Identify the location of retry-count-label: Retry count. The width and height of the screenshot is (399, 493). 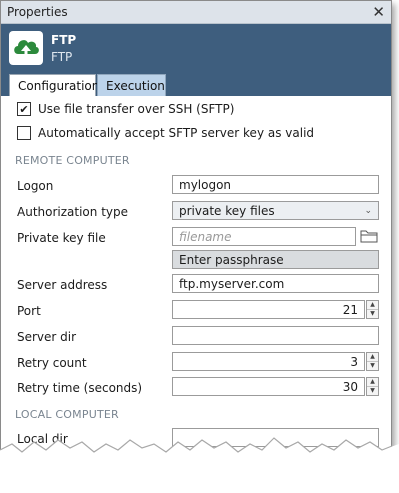
(52, 363).